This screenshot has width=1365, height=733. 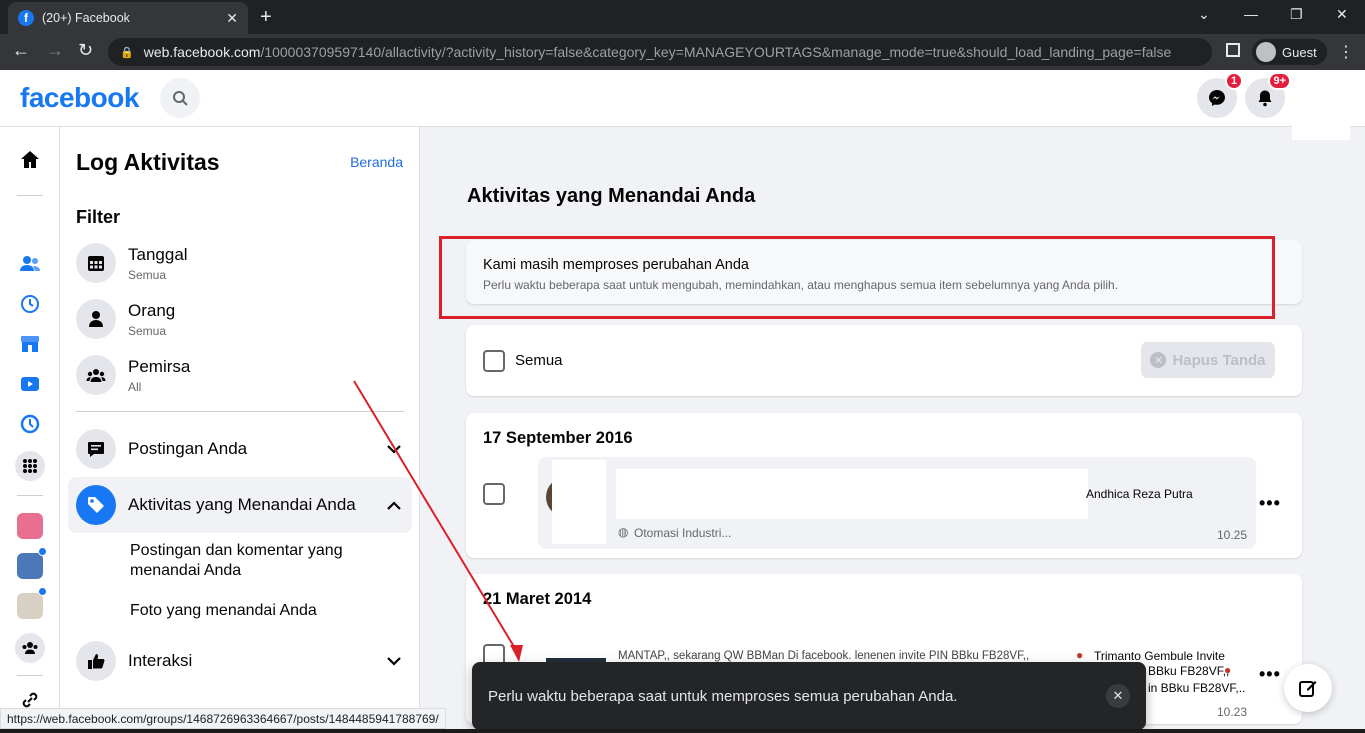 What do you see at coordinates (1296, 14) in the screenshot?
I see `restore-icon: ❐` at bounding box center [1296, 14].